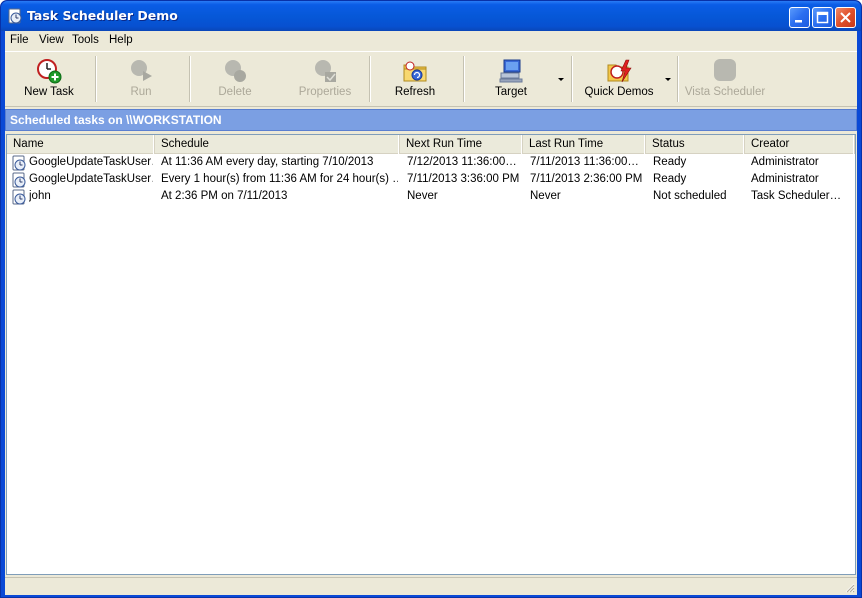 The width and height of the screenshot is (862, 598). I want to click on status-bar, so click(431, 586).